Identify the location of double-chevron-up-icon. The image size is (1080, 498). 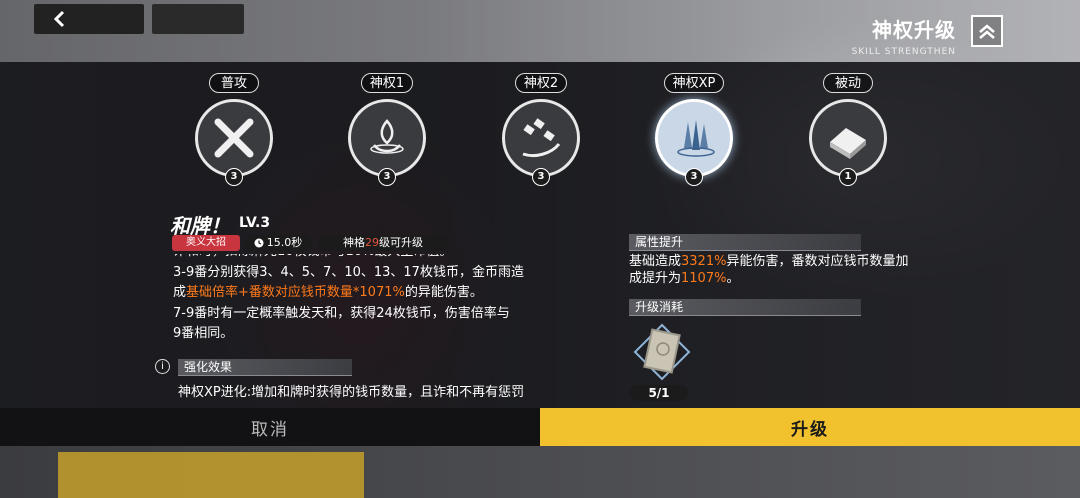
(987, 31).